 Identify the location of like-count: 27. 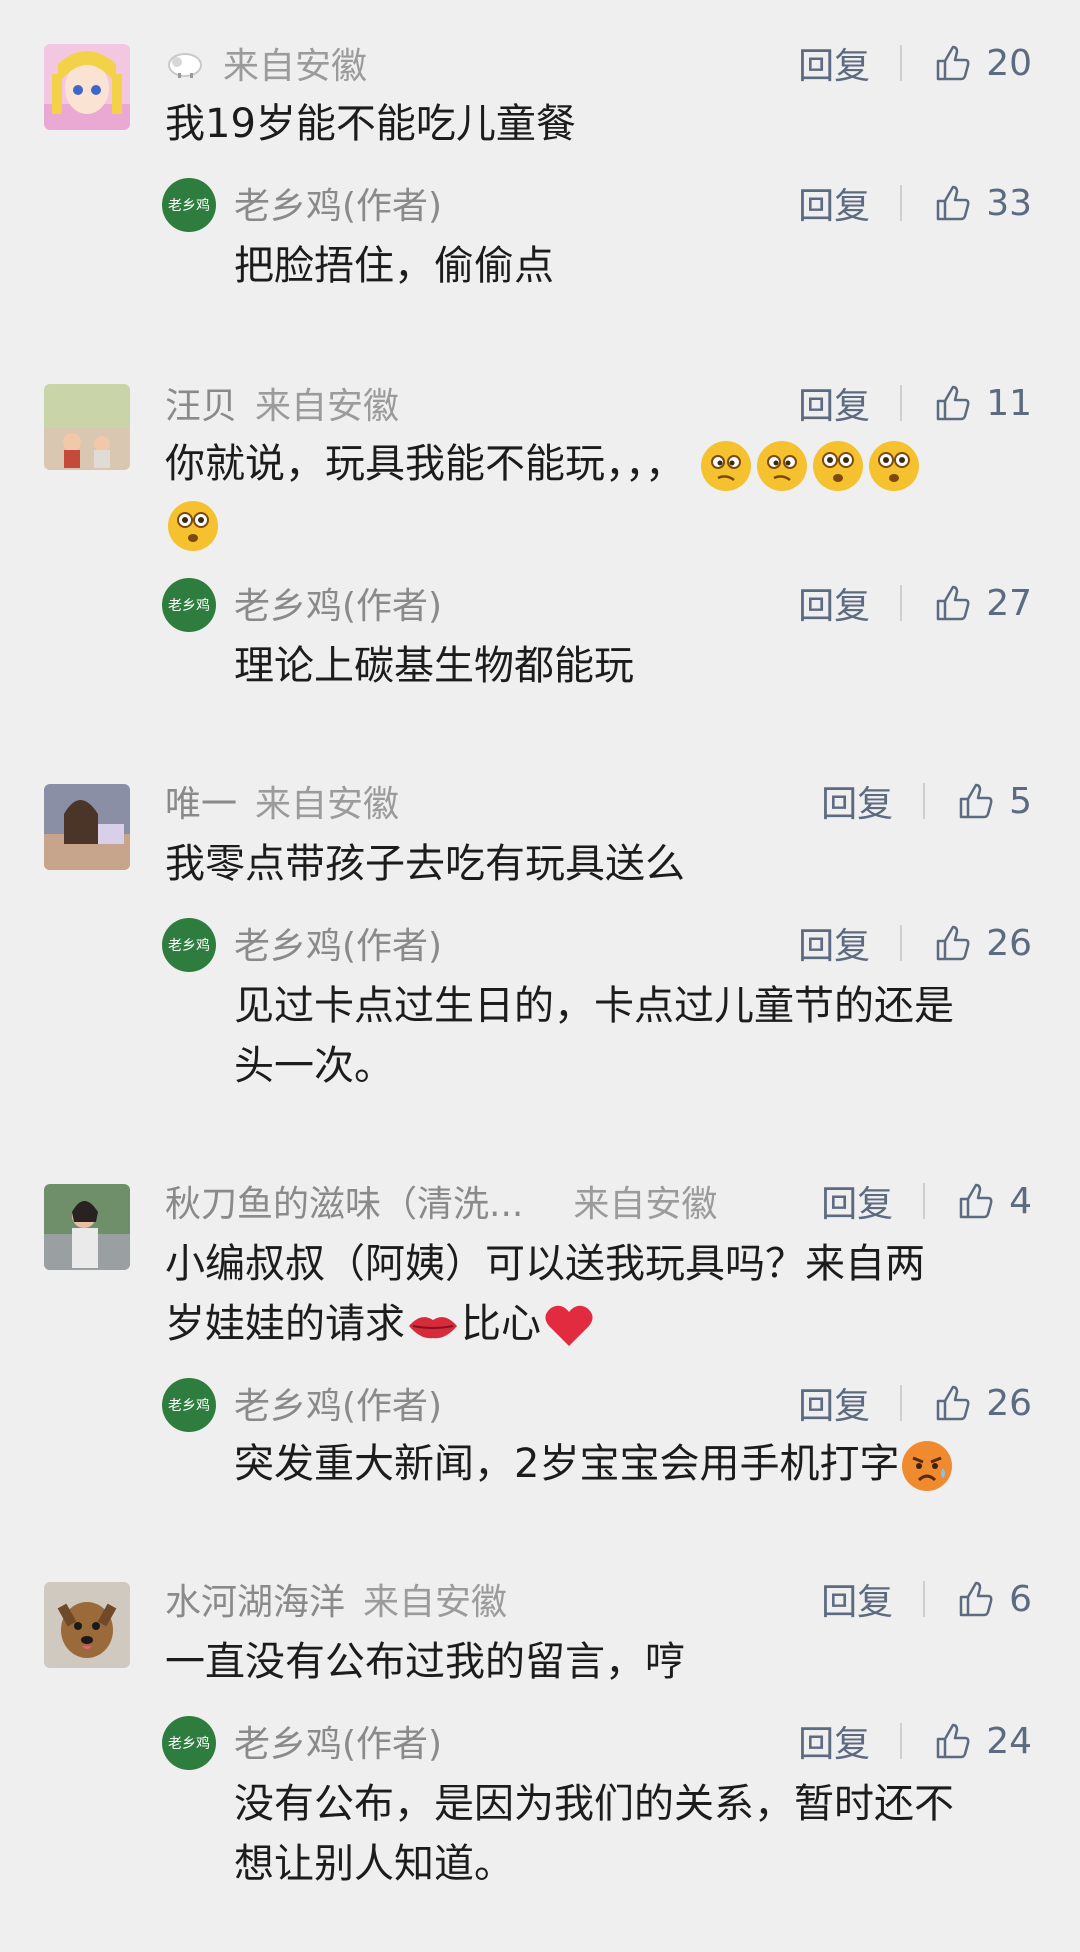
(1009, 603).